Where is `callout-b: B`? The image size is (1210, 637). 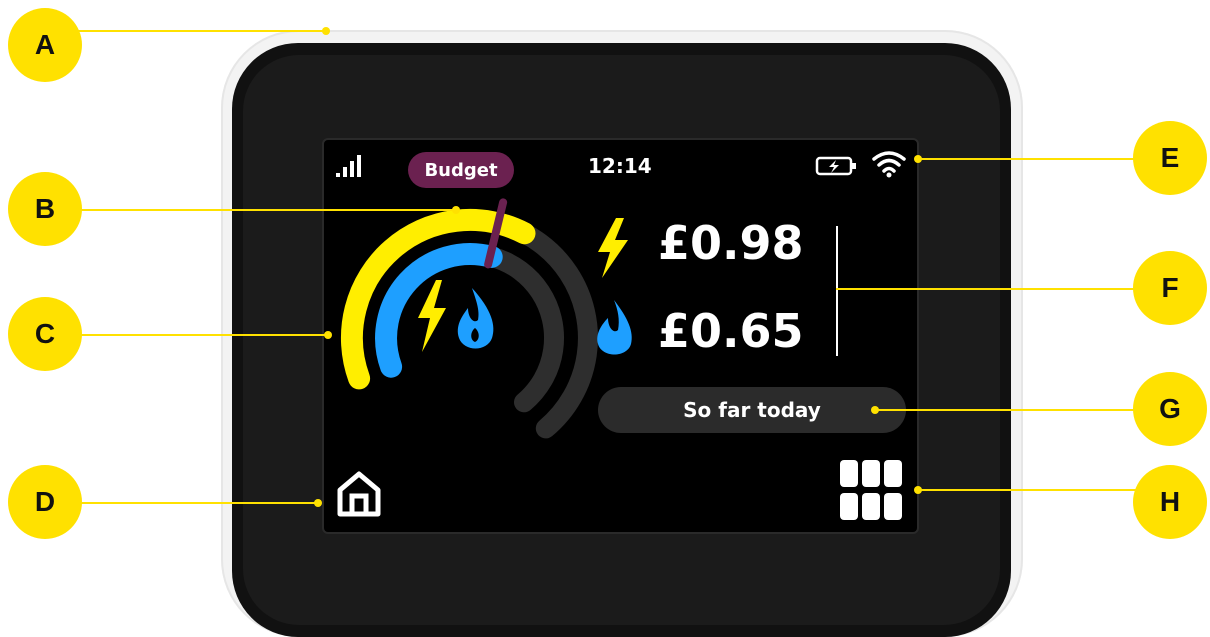
callout-b: B is located at coordinates (45, 209).